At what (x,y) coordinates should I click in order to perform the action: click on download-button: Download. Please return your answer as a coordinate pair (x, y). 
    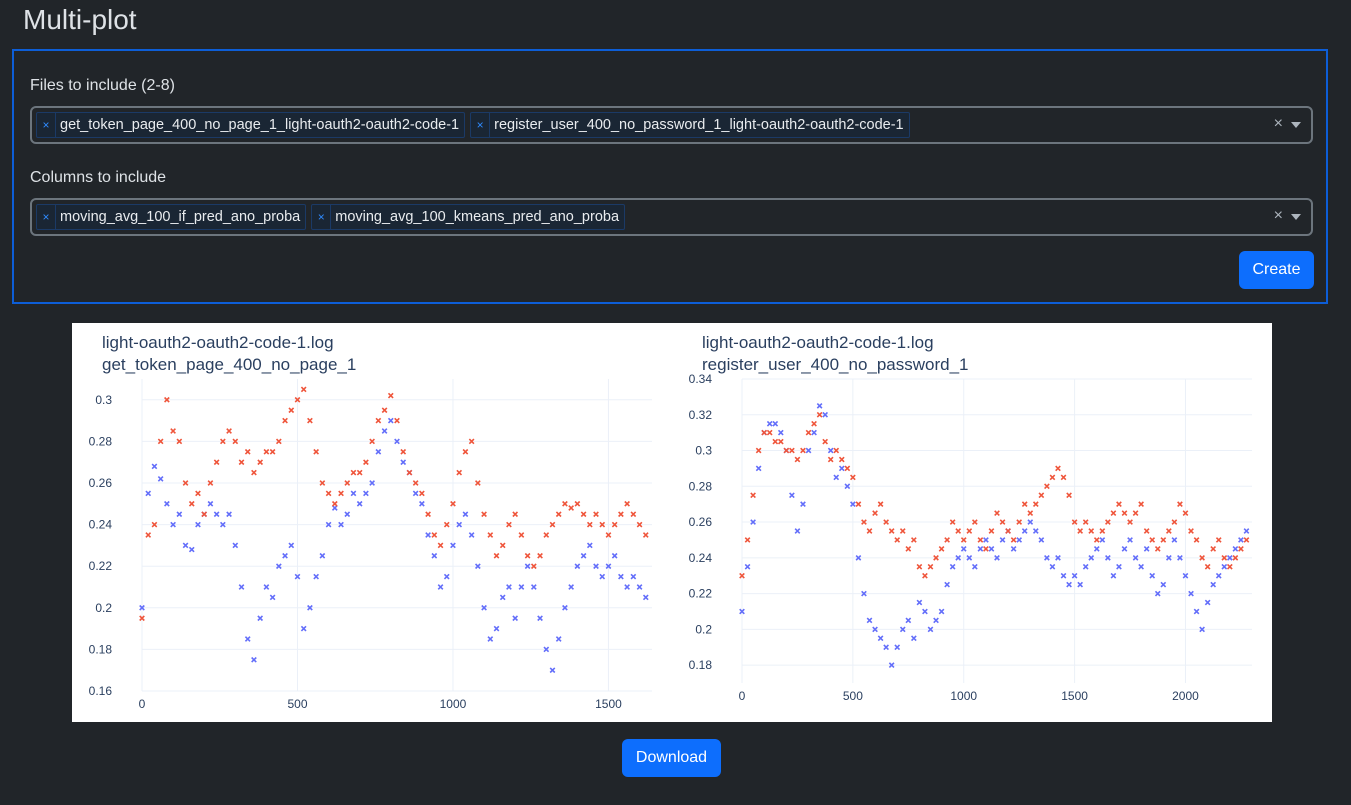
    Looking at the image, I should click on (671, 758).